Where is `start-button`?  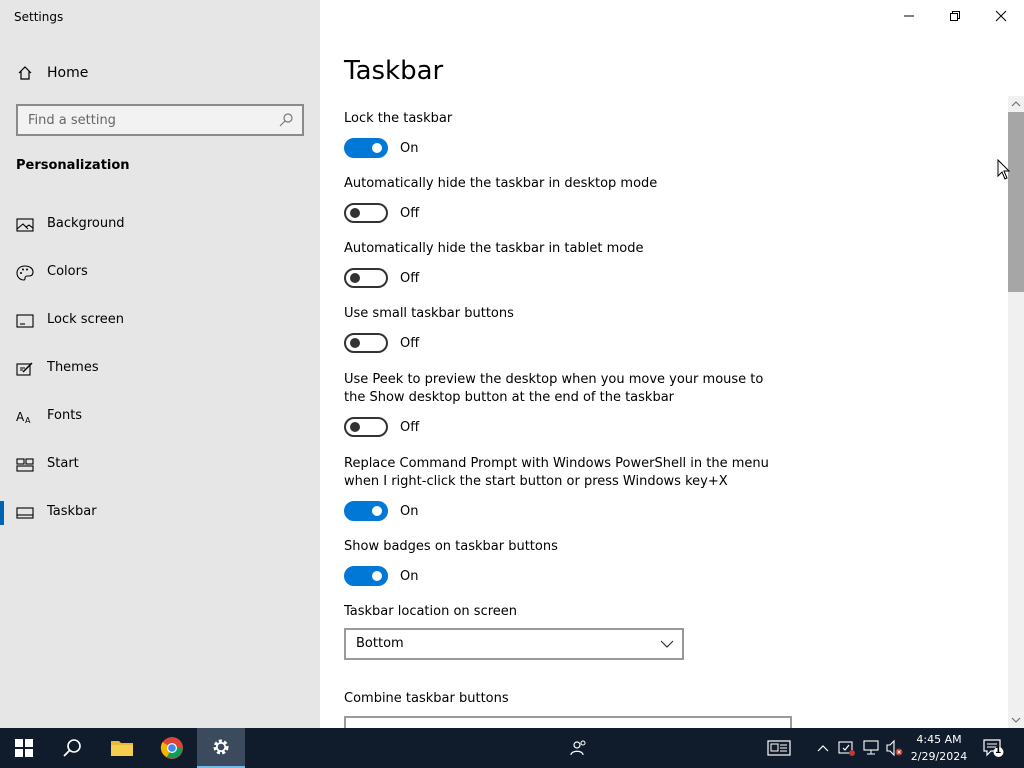
start-button is located at coordinates (24, 748).